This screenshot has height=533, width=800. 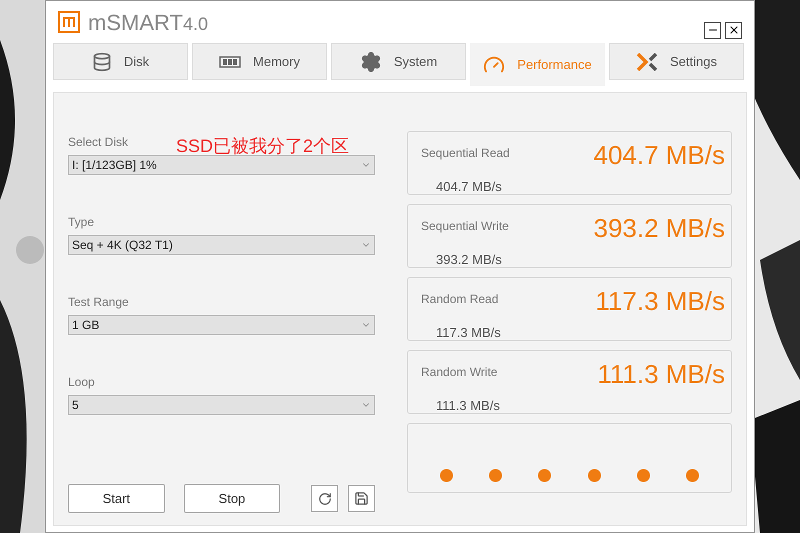 I want to click on tab: Settings, so click(x=676, y=61).